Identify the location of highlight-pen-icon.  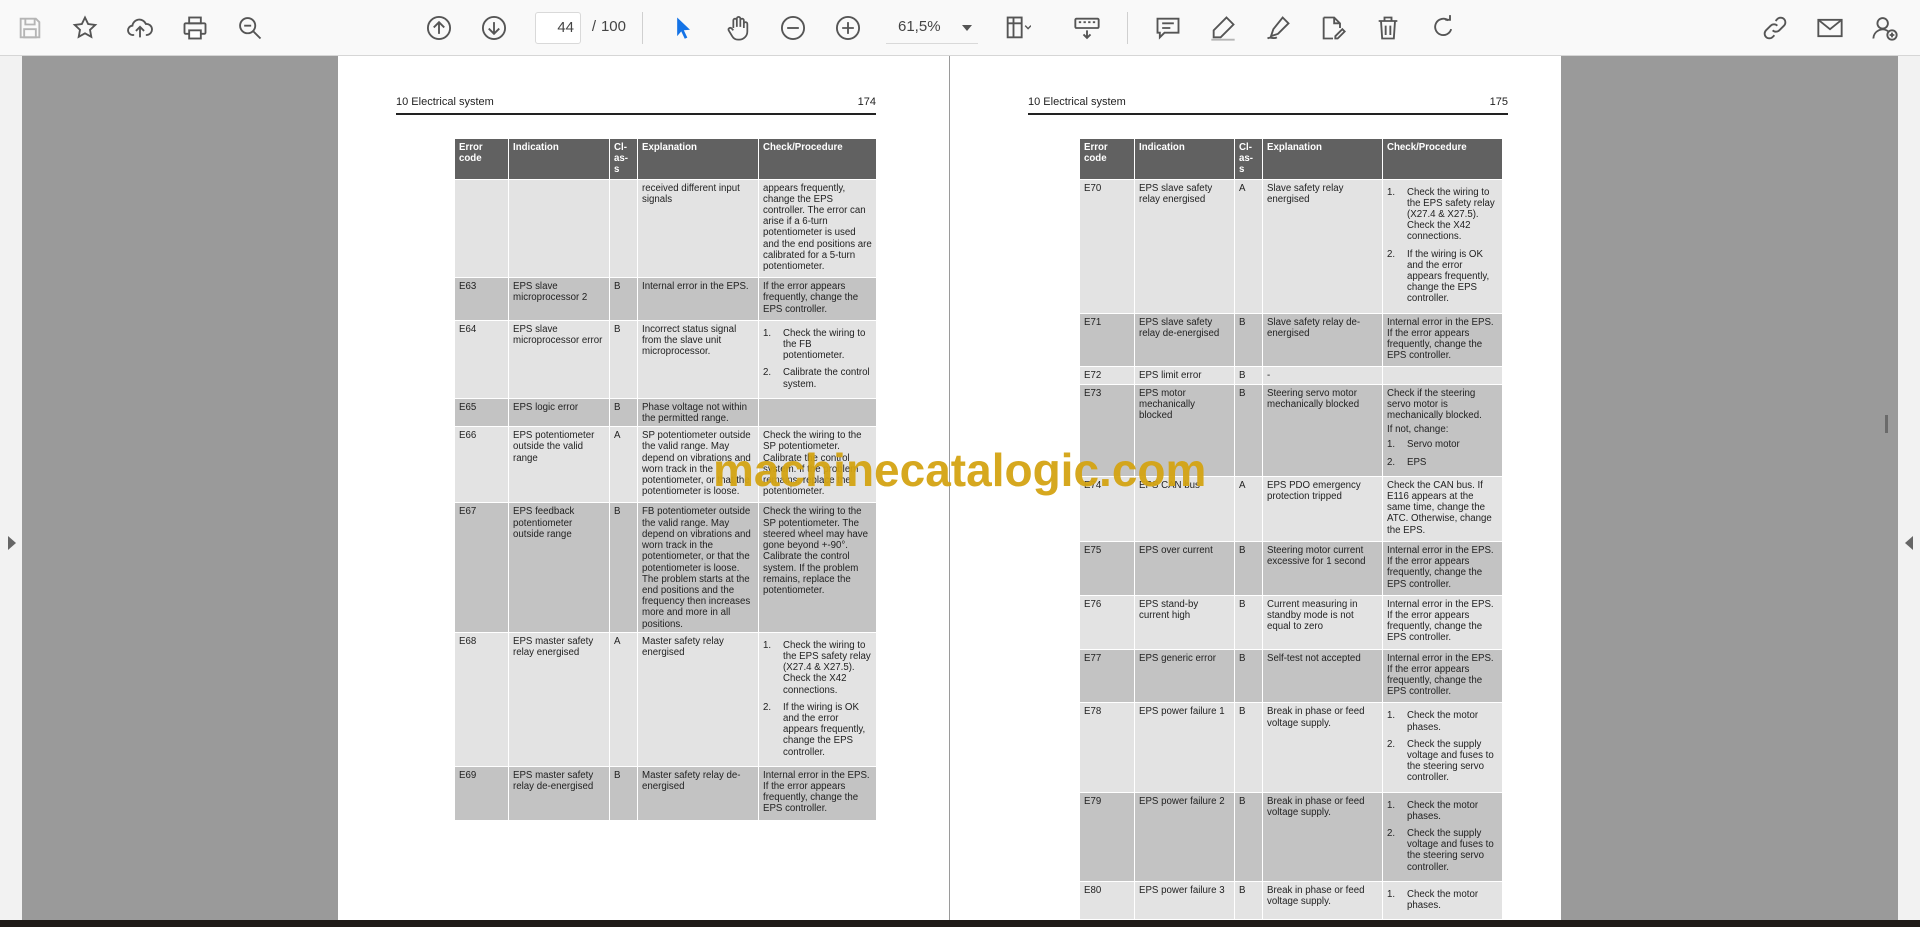
(1223, 28).